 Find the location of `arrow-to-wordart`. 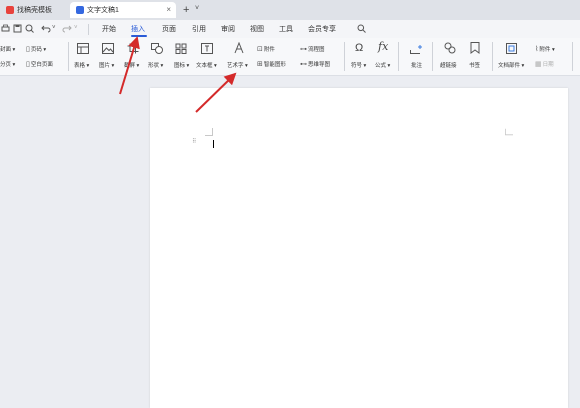

arrow-to-wordart is located at coordinates (216, 92).